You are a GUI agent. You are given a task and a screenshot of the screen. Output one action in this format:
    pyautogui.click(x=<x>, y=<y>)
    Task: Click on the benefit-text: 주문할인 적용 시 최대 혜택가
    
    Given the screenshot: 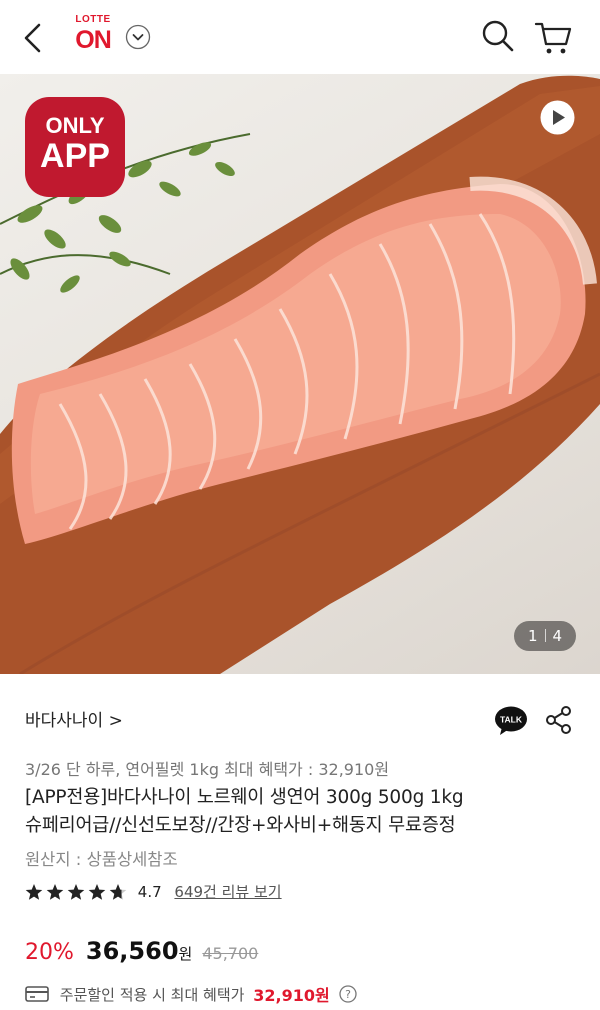 What is the action you would take?
    pyautogui.click(x=152, y=994)
    